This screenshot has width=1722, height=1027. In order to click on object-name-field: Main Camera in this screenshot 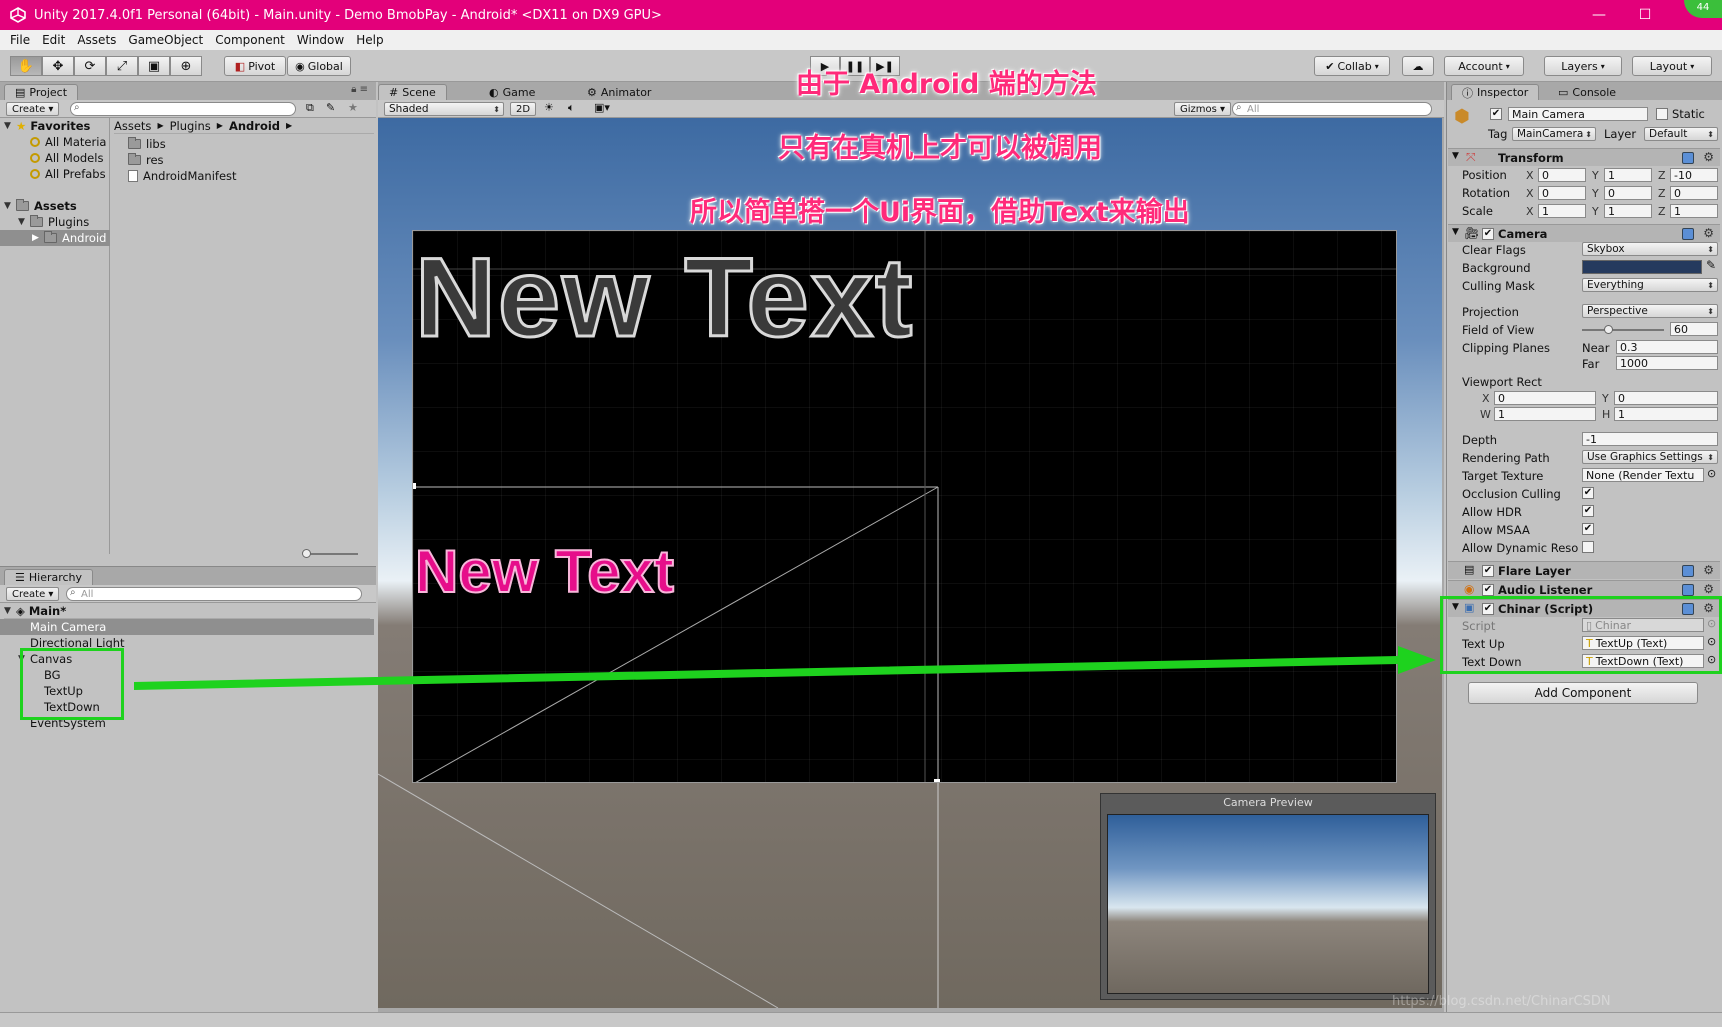, I will do `click(1578, 114)`.